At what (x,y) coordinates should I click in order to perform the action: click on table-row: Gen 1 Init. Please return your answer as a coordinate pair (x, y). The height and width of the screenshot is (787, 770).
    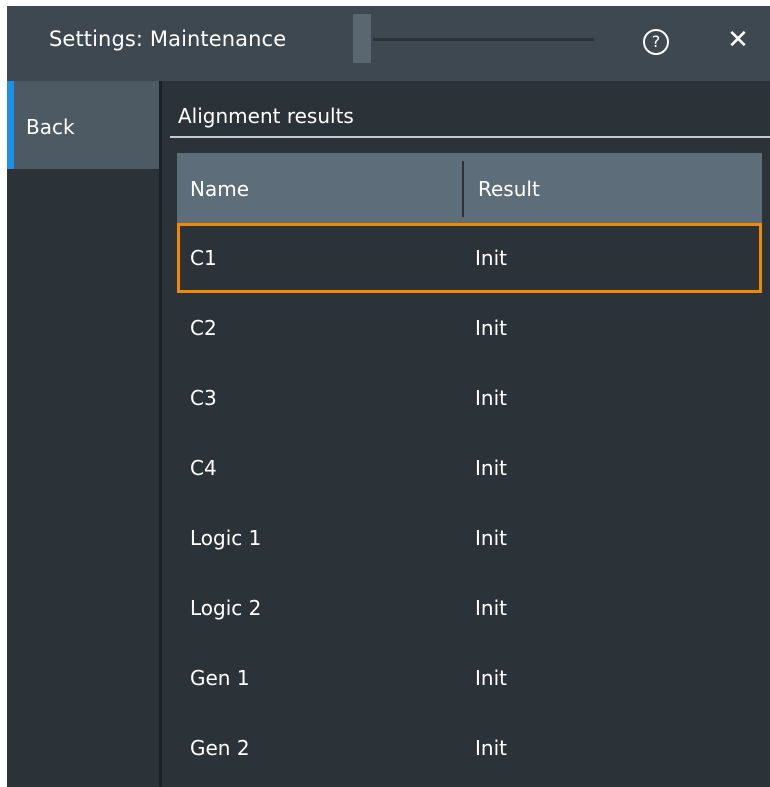
    Looking at the image, I should click on (469, 678).